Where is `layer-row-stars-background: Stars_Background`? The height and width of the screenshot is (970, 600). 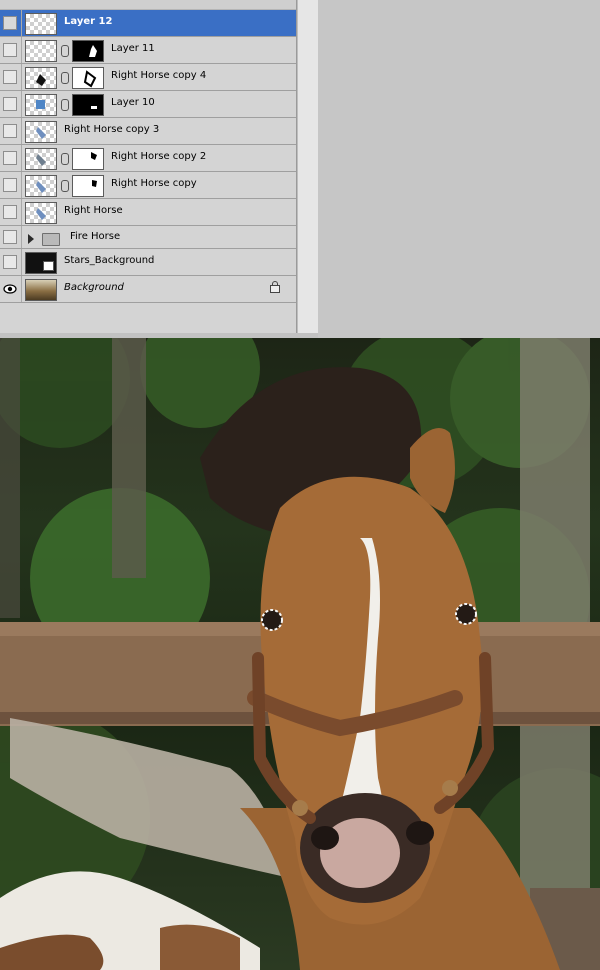
layer-row-stars-background: Stars_Background is located at coordinates (148, 262).